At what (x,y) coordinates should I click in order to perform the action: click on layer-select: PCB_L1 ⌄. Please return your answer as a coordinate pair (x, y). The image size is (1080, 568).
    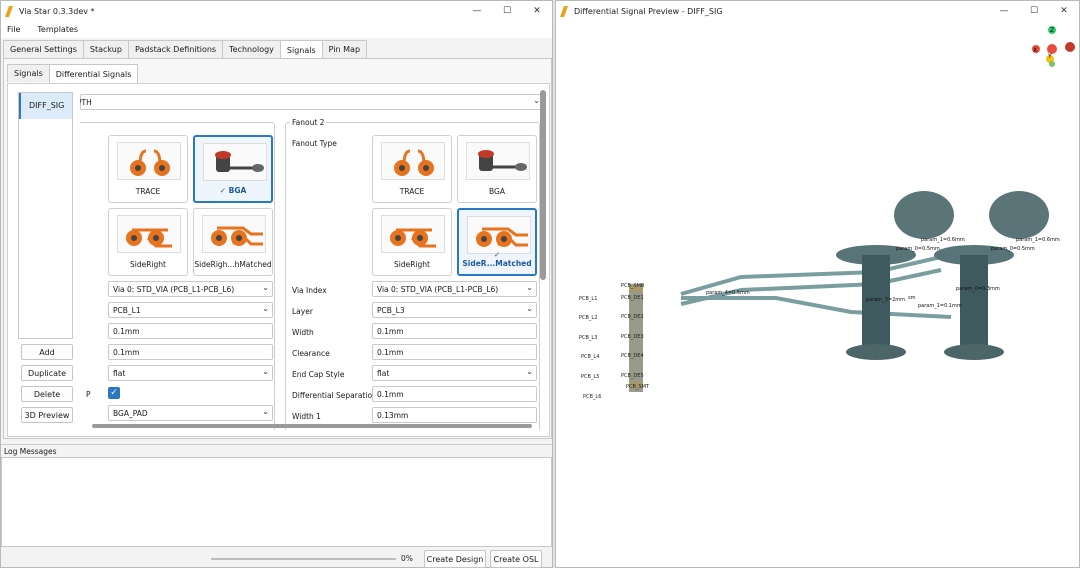
    Looking at the image, I should click on (190, 310).